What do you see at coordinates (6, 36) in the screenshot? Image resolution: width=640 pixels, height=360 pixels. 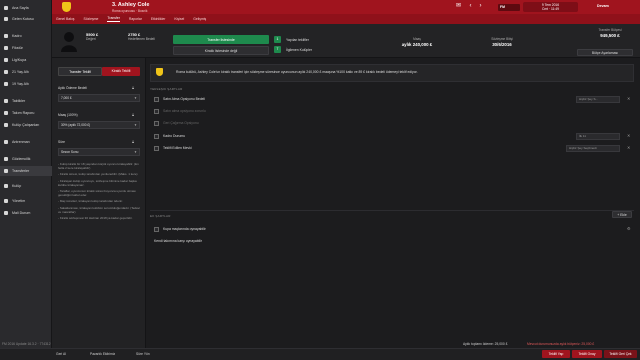 I see `squad-icon` at bounding box center [6, 36].